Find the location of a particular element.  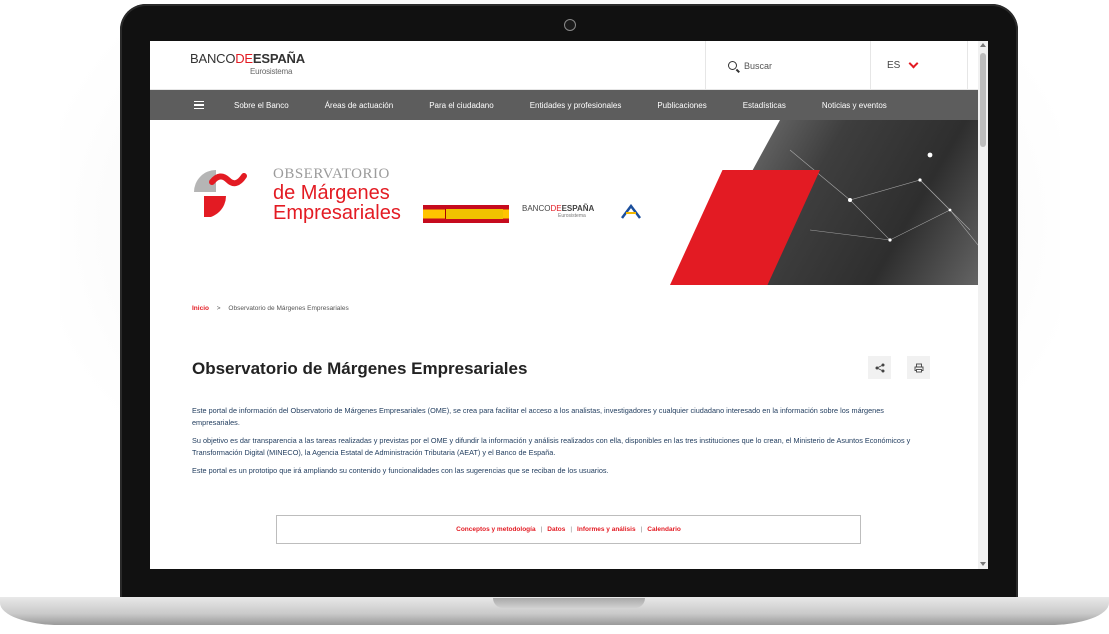

bde-small-subtitle: Eurosistema is located at coordinates (572, 216).